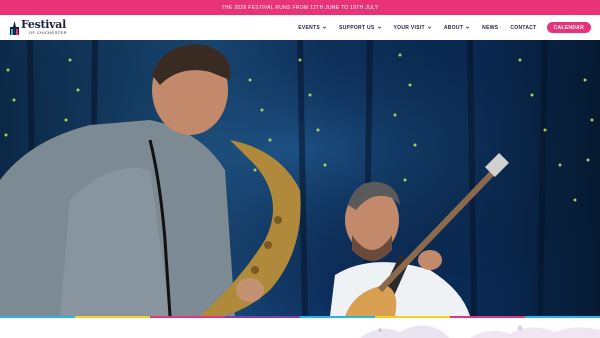 Image resolution: width=600 pixels, height=338 pixels. I want to click on nav-events: EVENTS, so click(312, 28).